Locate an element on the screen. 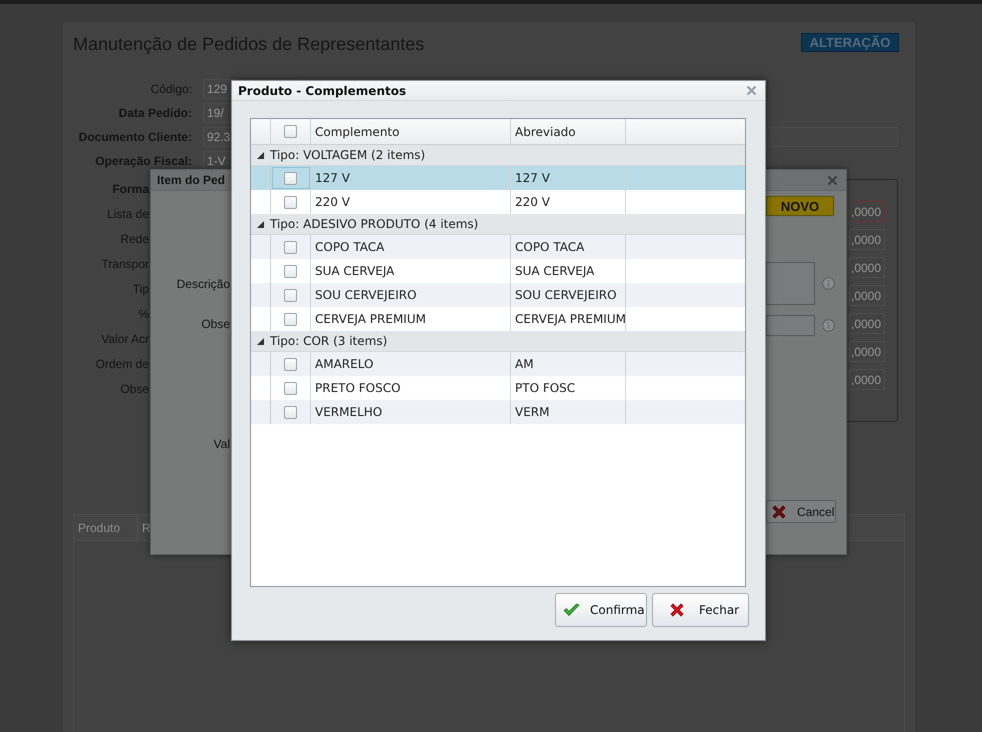  group-label: Tipo: ADESIVO PRODUTO (4 items) is located at coordinates (374, 224).